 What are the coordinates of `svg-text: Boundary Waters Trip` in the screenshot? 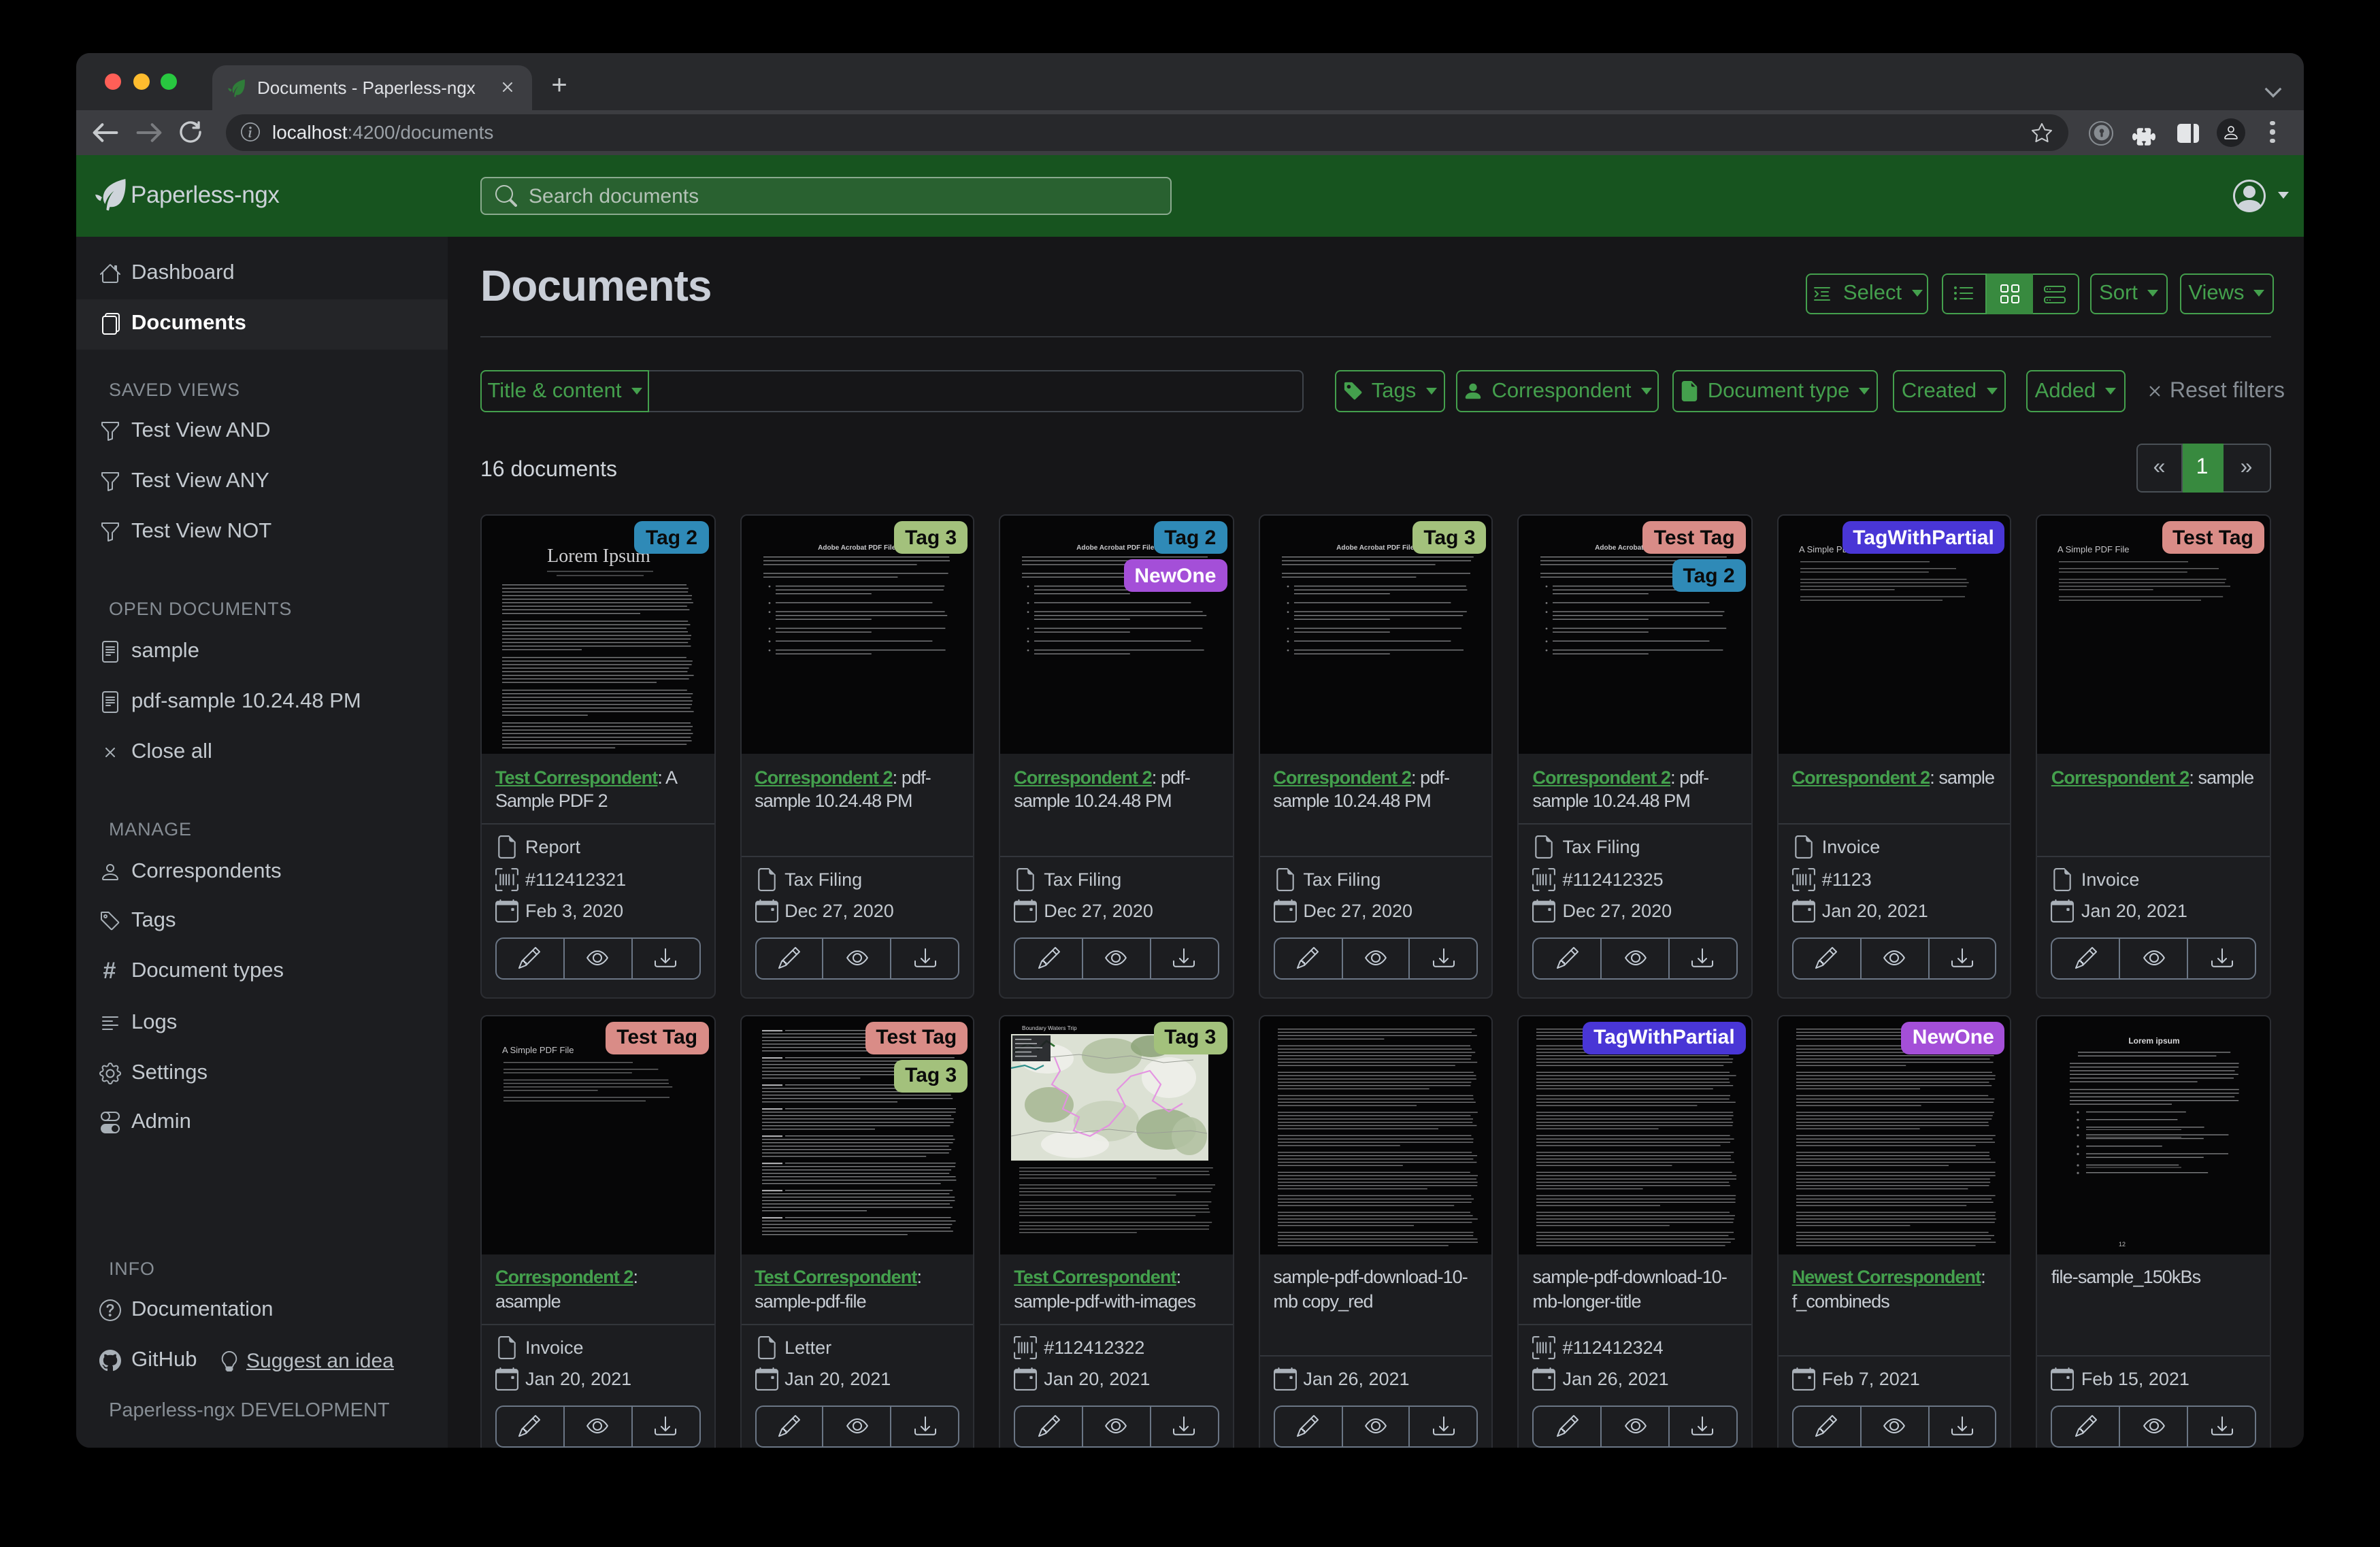 It's located at (1049, 1028).